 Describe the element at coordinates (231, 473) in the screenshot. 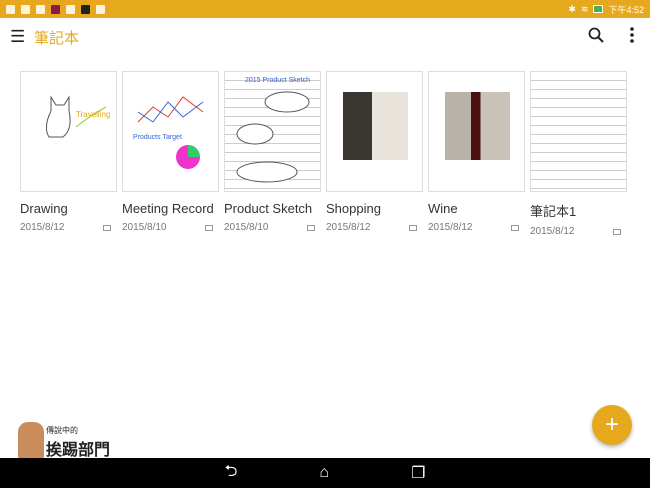

I see `back-icon: ⮌` at that location.